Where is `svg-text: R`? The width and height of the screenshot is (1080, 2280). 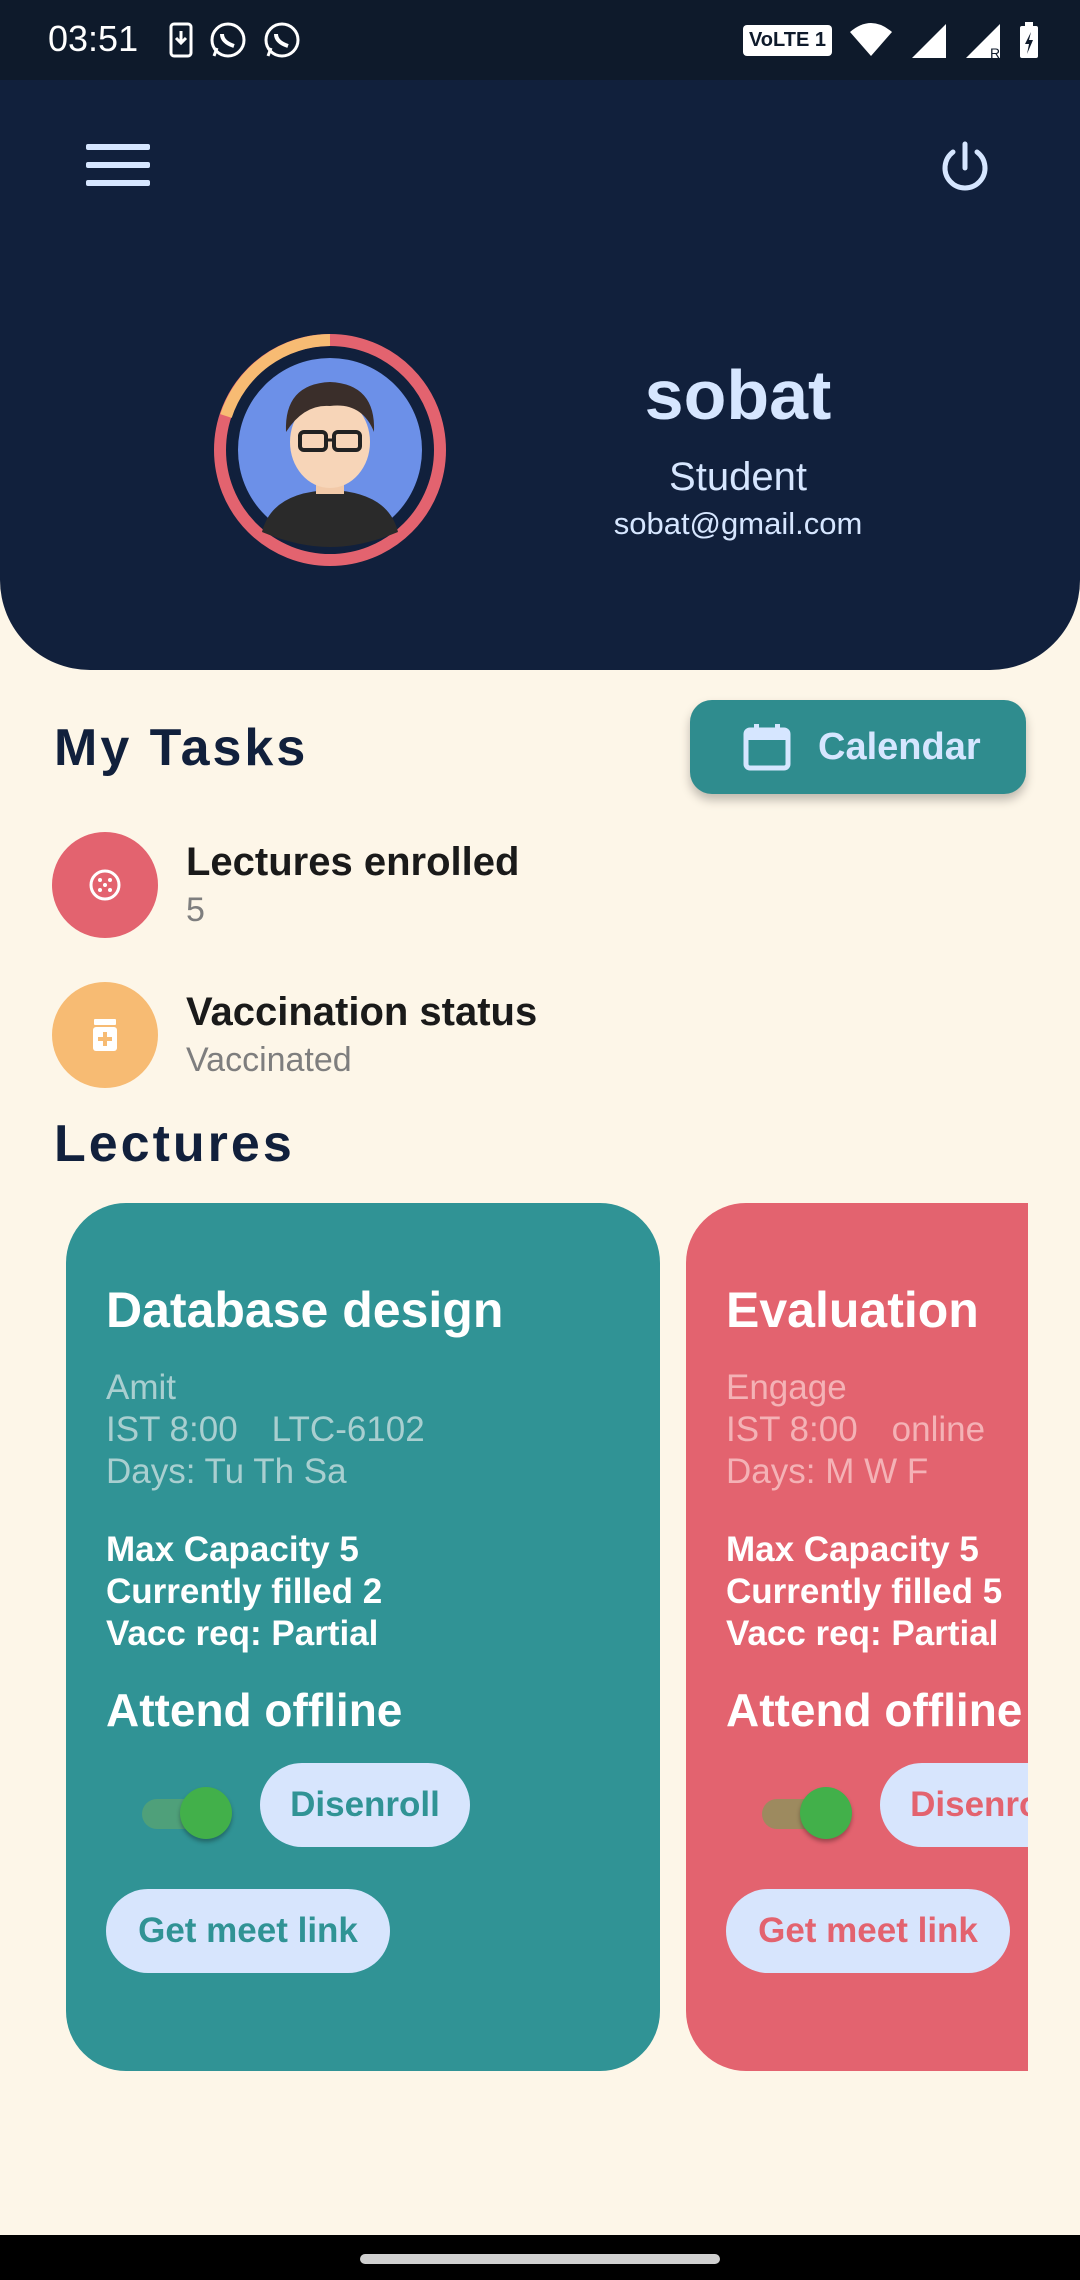 svg-text: R is located at coordinates (995, 52).